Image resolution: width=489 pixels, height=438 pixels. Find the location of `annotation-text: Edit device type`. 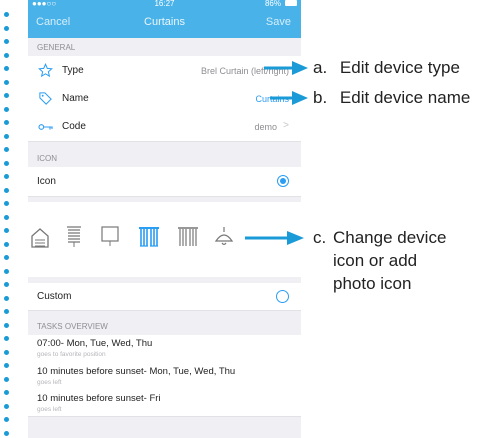

annotation-text: Edit device type is located at coordinates (399, 67).